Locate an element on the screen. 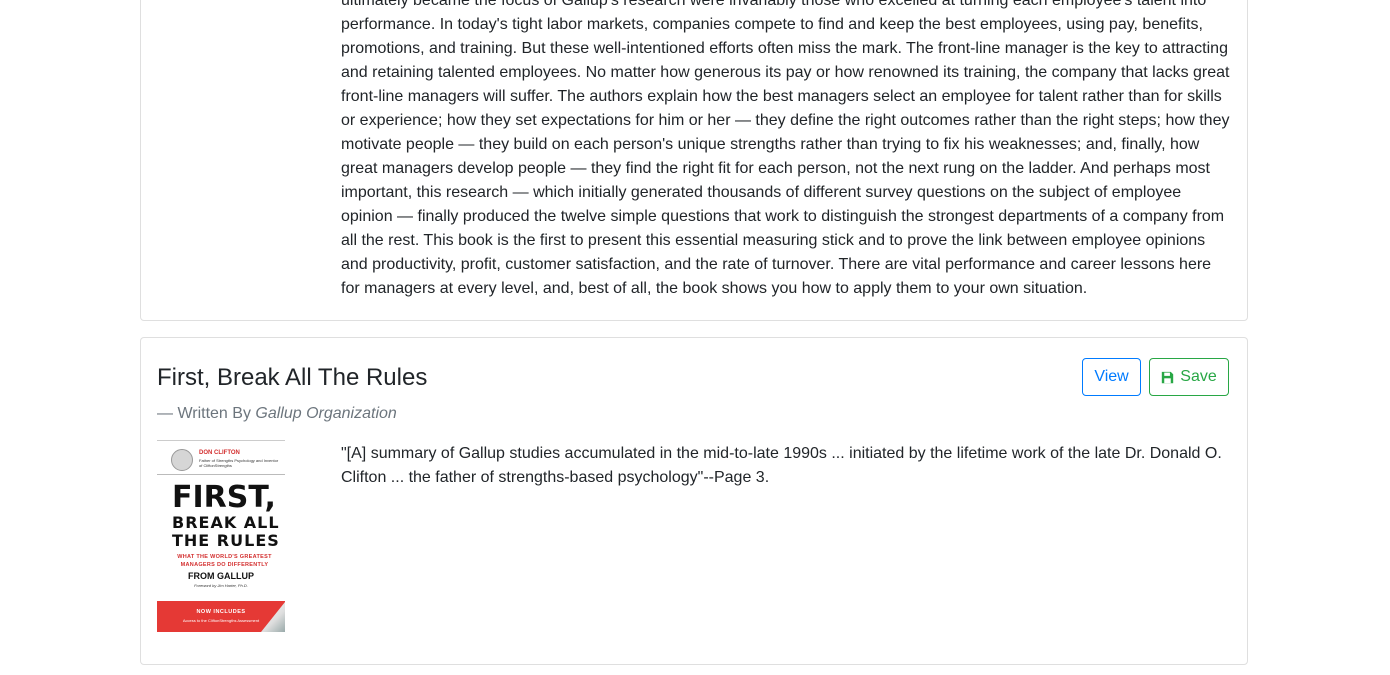 This screenshot has width=1390, height=675. view-button-label: View is located at coordinates (1111, 376).